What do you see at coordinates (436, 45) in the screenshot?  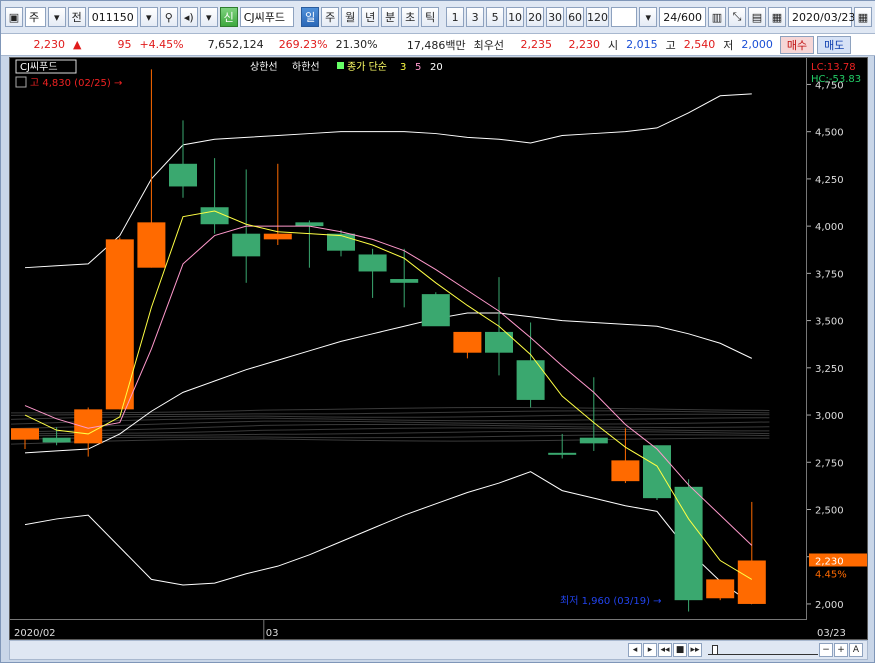 I see `trade-amount: 17,486백만` at bounding box center [436, 45].